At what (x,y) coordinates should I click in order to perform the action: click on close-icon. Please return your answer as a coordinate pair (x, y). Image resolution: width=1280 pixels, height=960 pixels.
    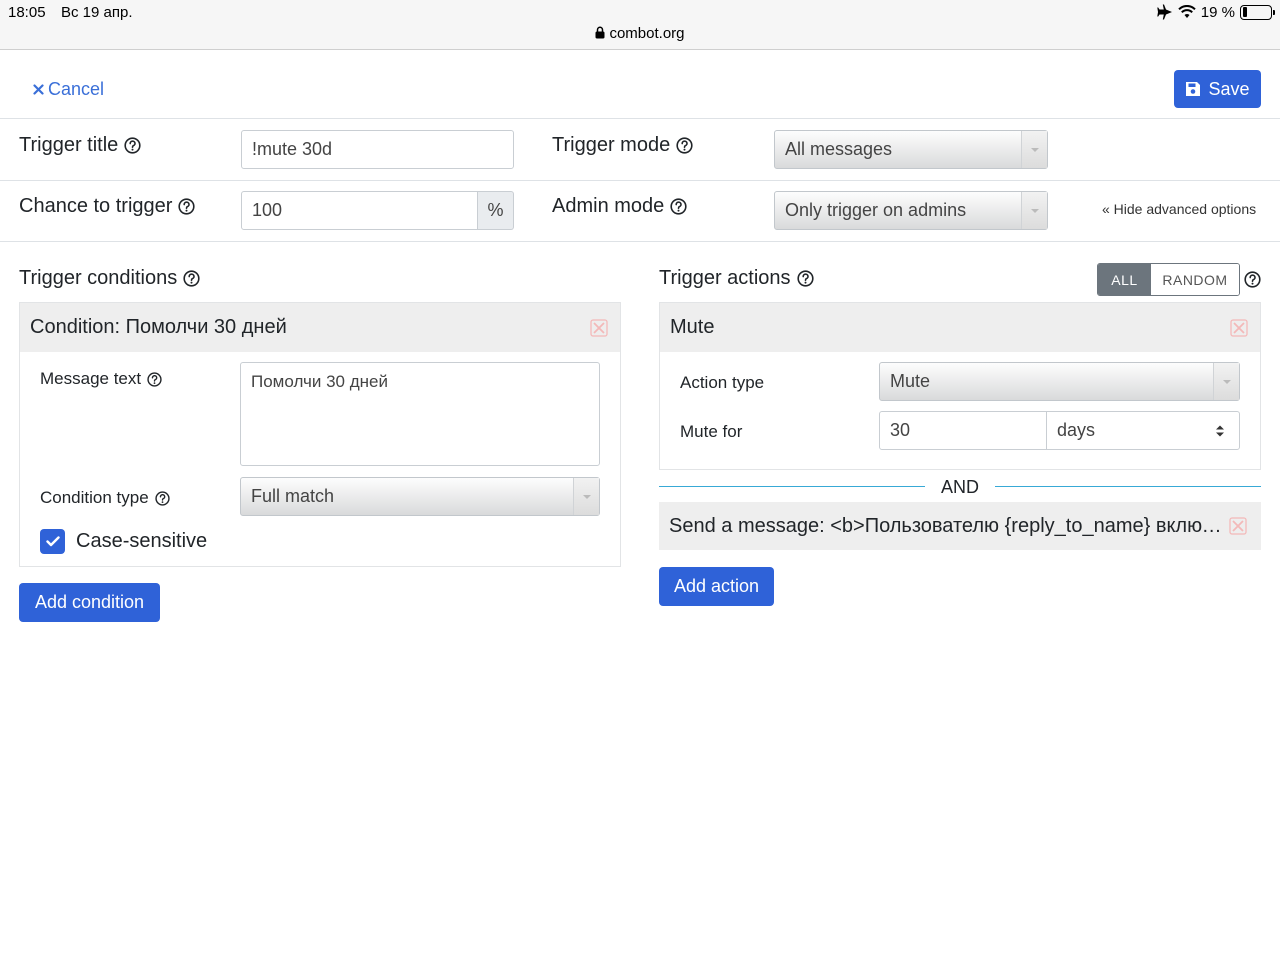
    Looking at the image, I should click on (38, 89).